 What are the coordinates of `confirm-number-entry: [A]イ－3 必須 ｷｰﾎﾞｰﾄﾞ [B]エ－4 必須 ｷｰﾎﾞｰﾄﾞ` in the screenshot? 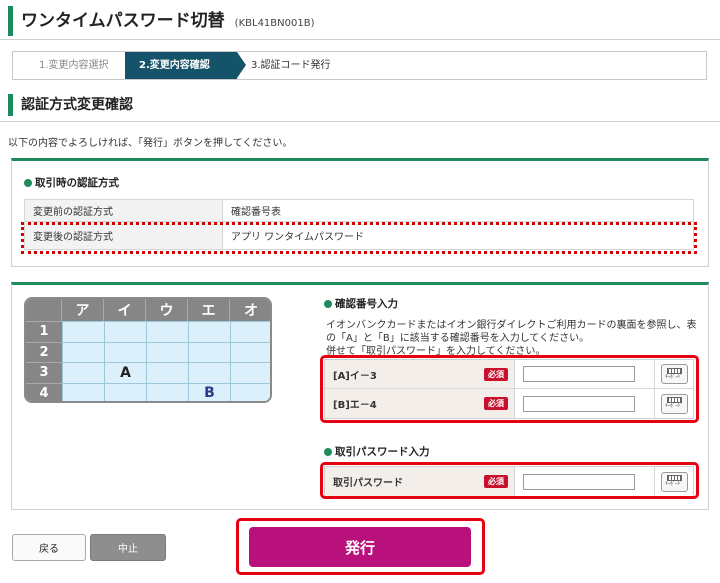 It's located at (509, 389).